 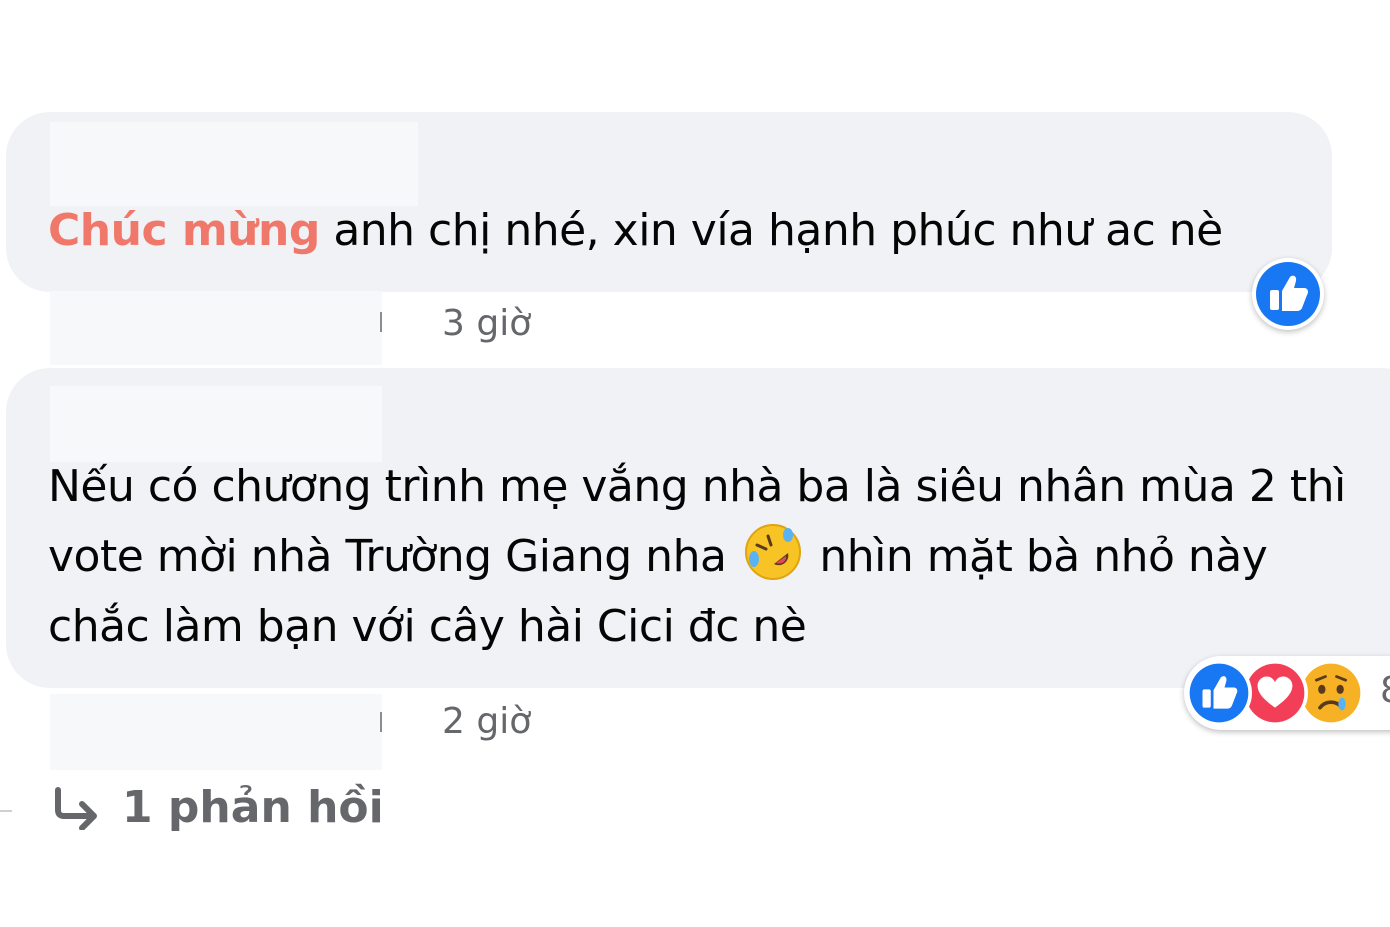 What do you see at coordinates (486, 324) in the screenshot?
I see `comment-timestamp: 3 giờ` at bounding box center [486, 324].